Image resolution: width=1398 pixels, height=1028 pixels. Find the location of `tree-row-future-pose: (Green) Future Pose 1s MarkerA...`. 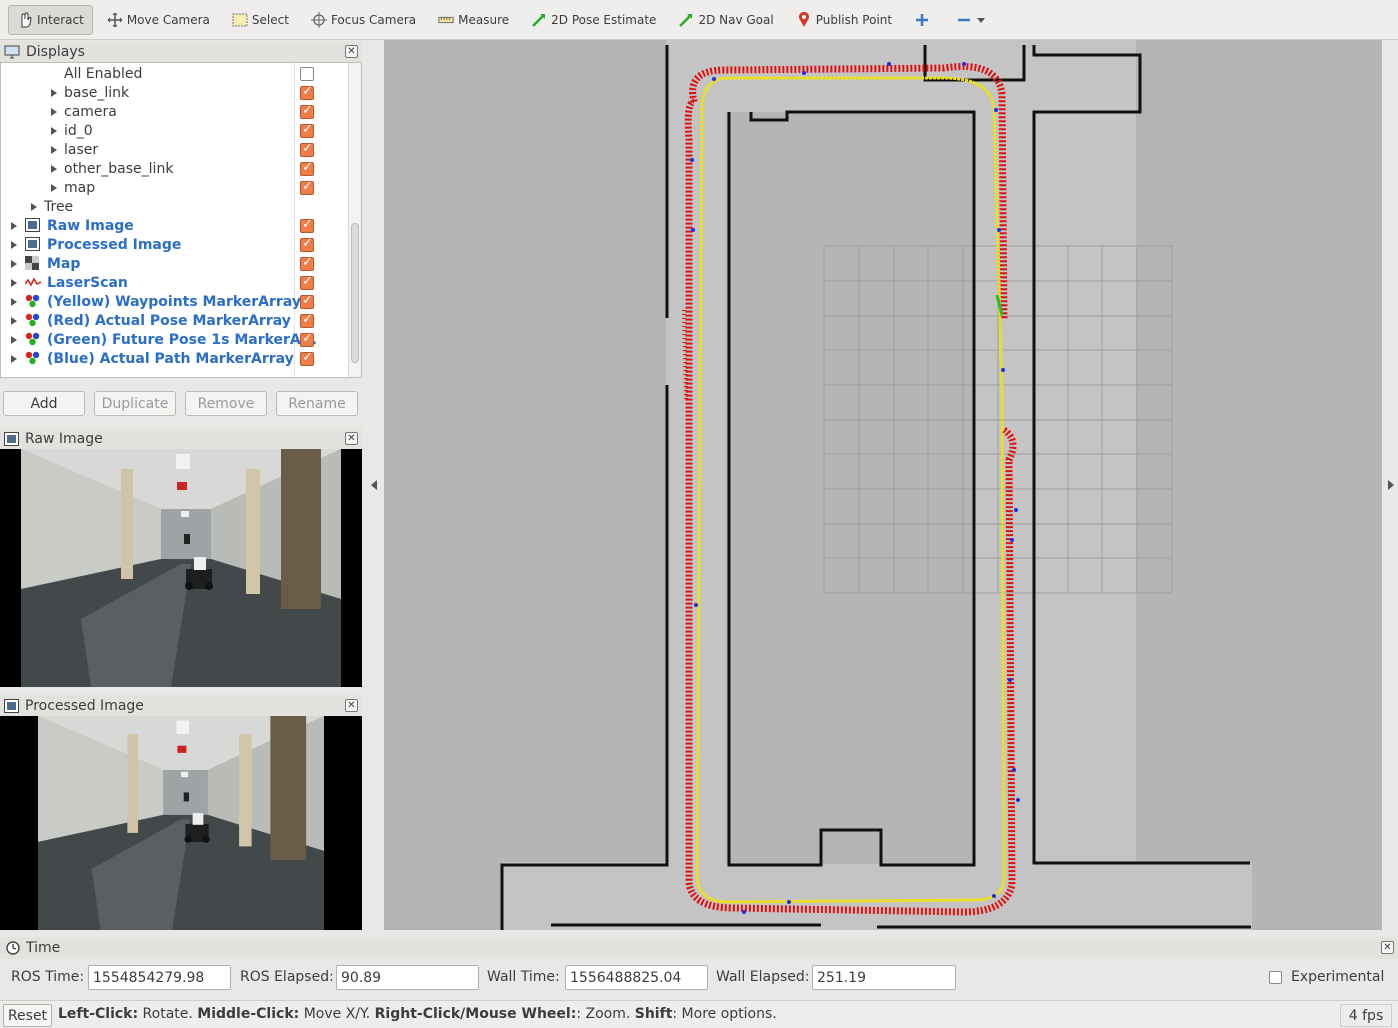

tree-row-future-pose: (Green) Future Pose 1s MarkerA... is located at coordinates (175, 339).